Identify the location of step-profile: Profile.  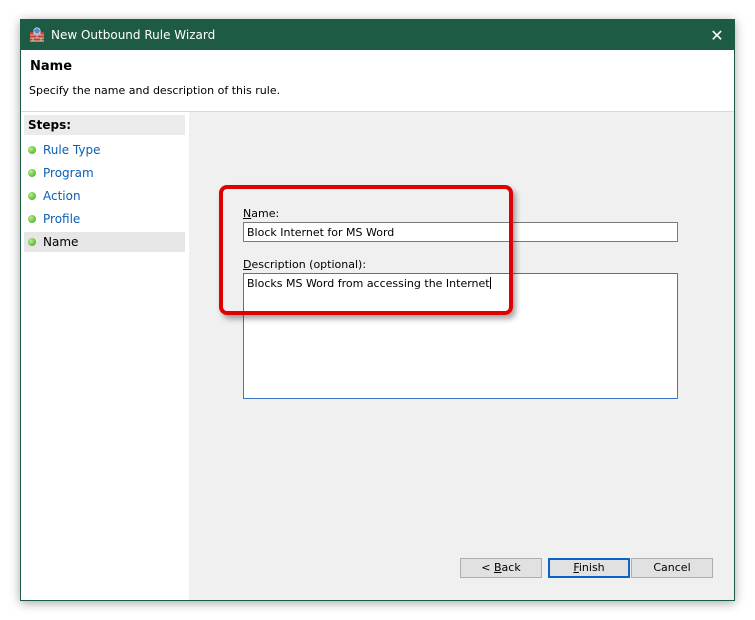
(104, 219).